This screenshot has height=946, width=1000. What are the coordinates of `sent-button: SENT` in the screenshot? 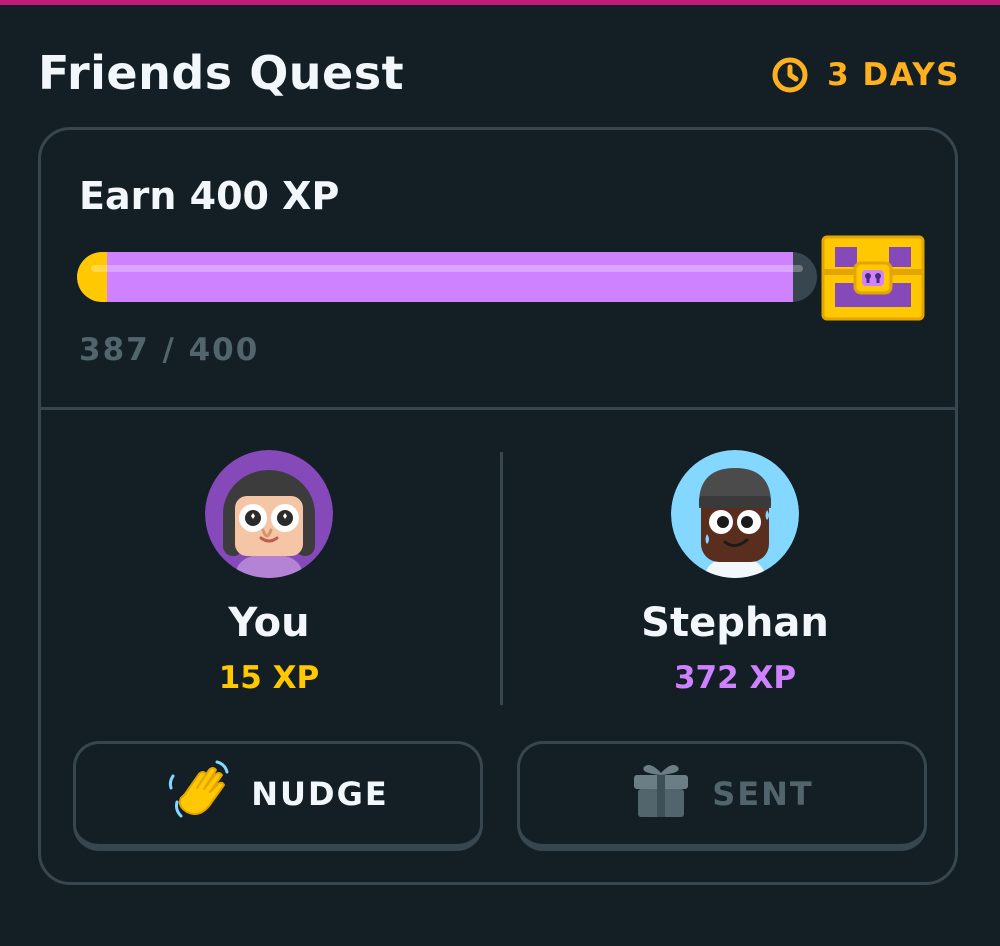 It's located at (722, 796).